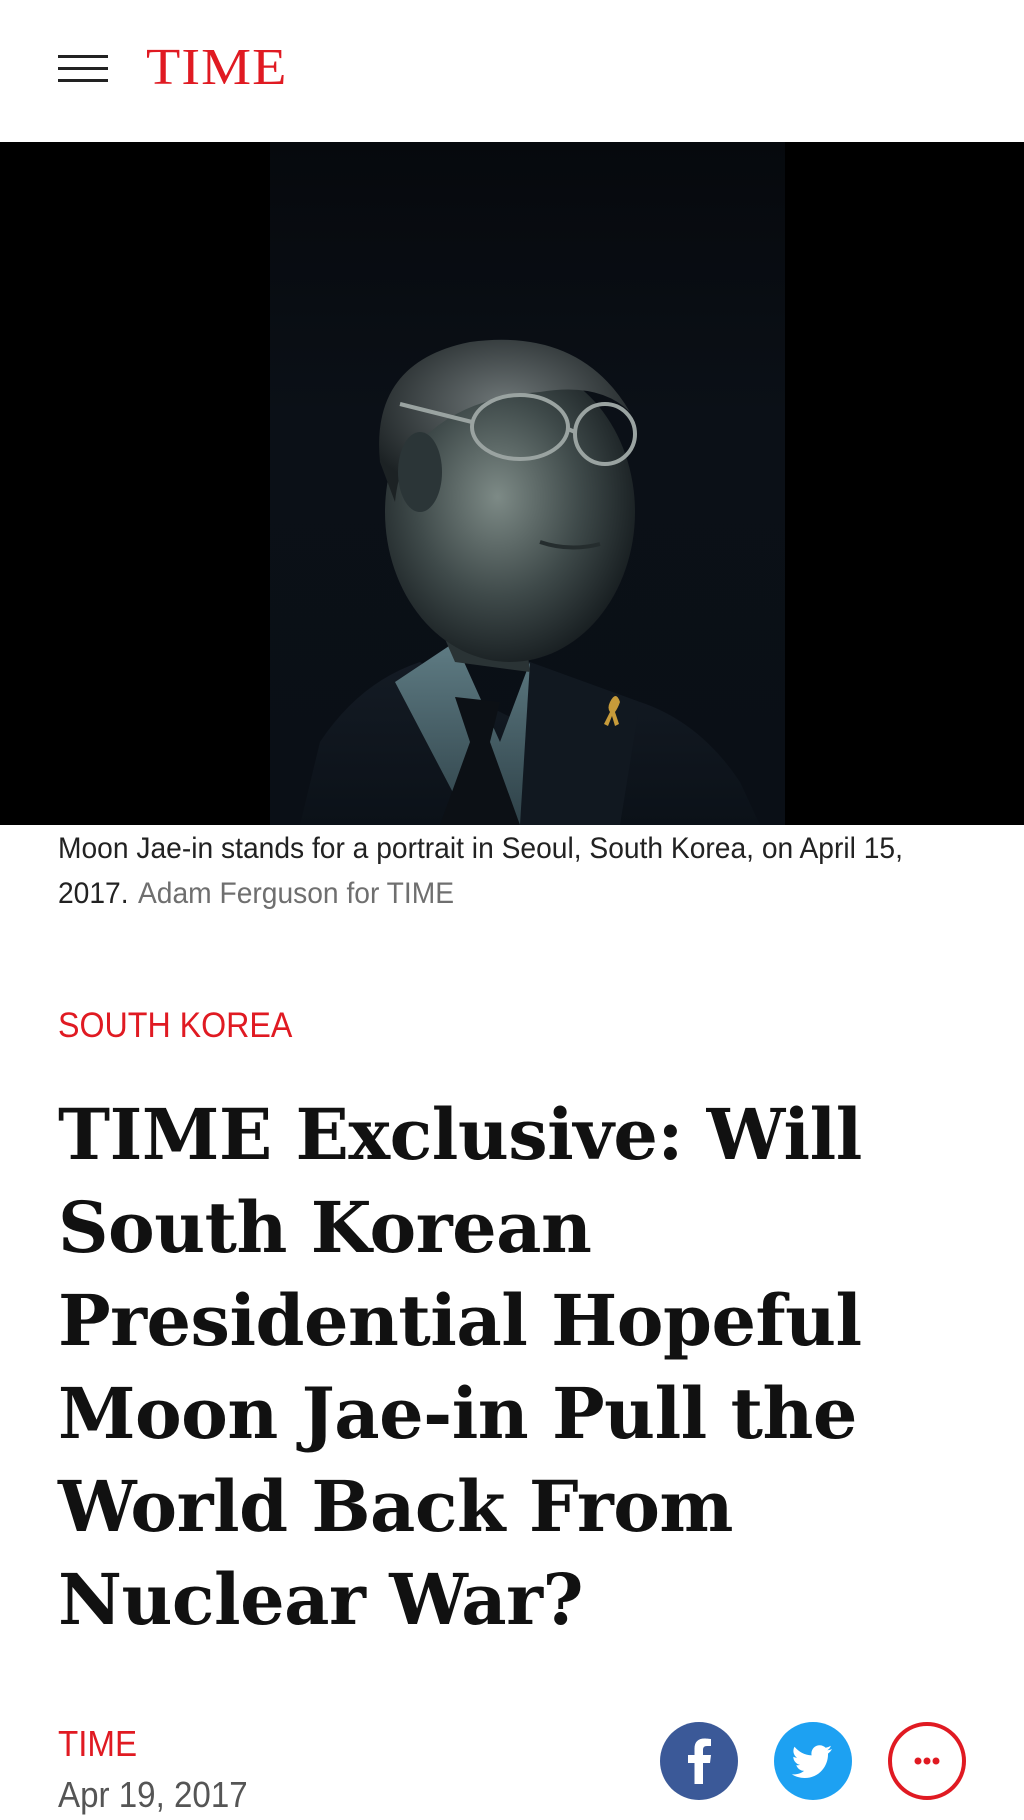  Describe the element at coordinates (217, 68) in the screenshot. I see `time-logo: TIME` at that location.